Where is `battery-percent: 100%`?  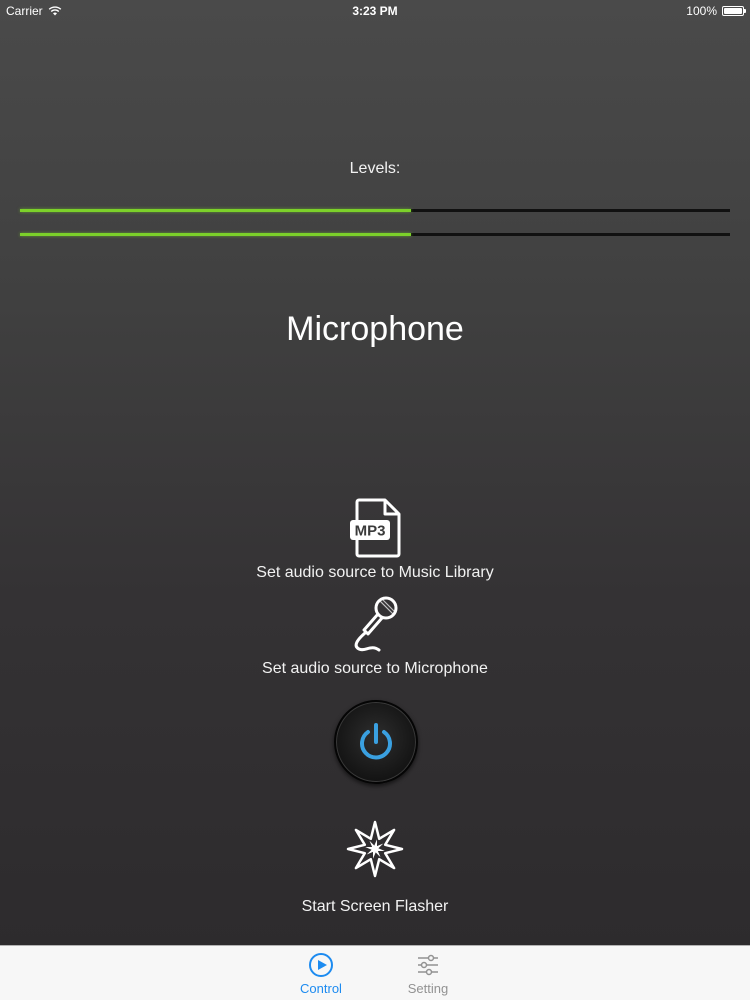
battery-percent: 100% is located at coordinates (701, 11).